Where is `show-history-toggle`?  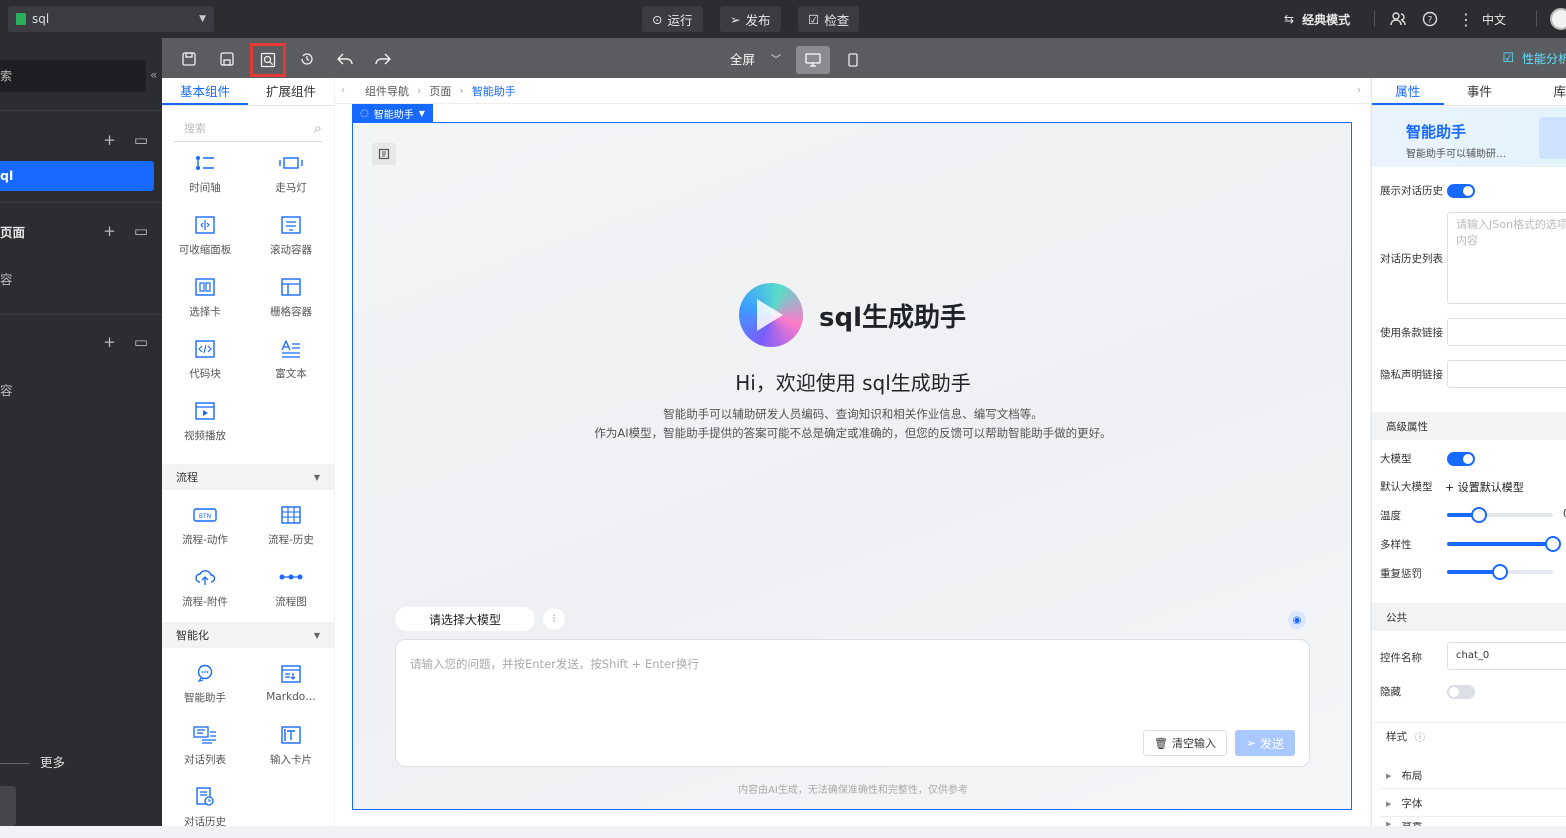
show-history-toggle is located at coordinates (1461, 190).